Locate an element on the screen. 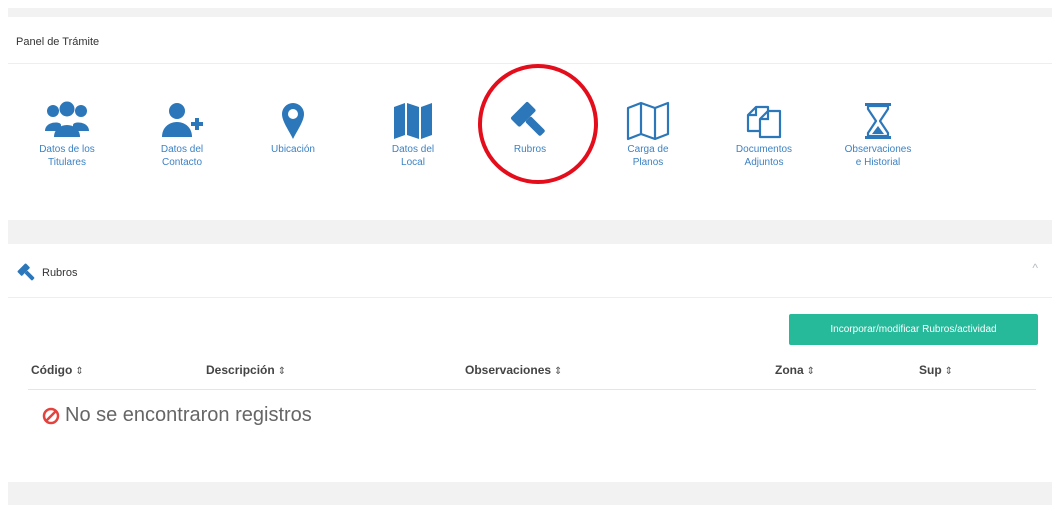 Image resolution: width=1053 pixels, height=505 pixels. top-band is located at coordinates (530, 12).